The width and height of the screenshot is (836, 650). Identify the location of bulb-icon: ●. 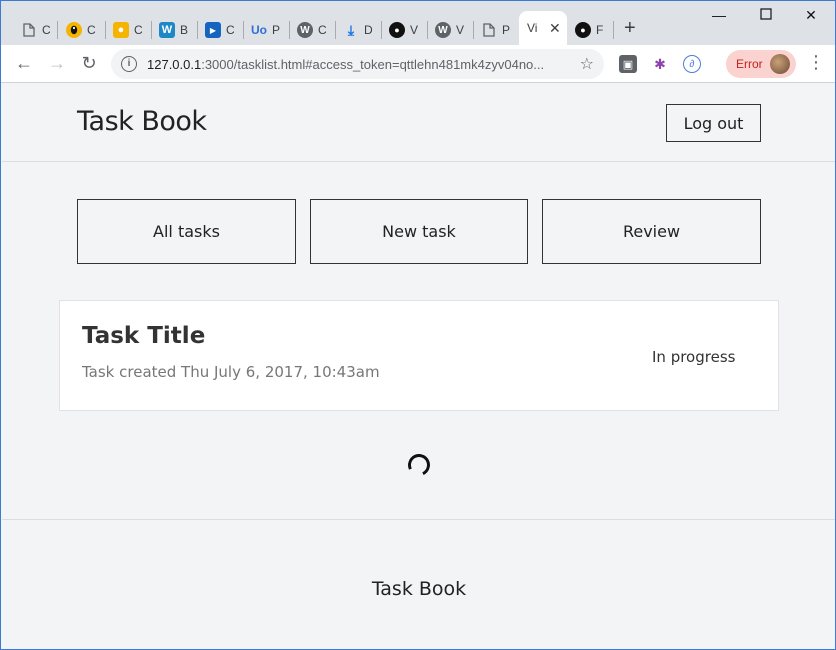
(121, 30).